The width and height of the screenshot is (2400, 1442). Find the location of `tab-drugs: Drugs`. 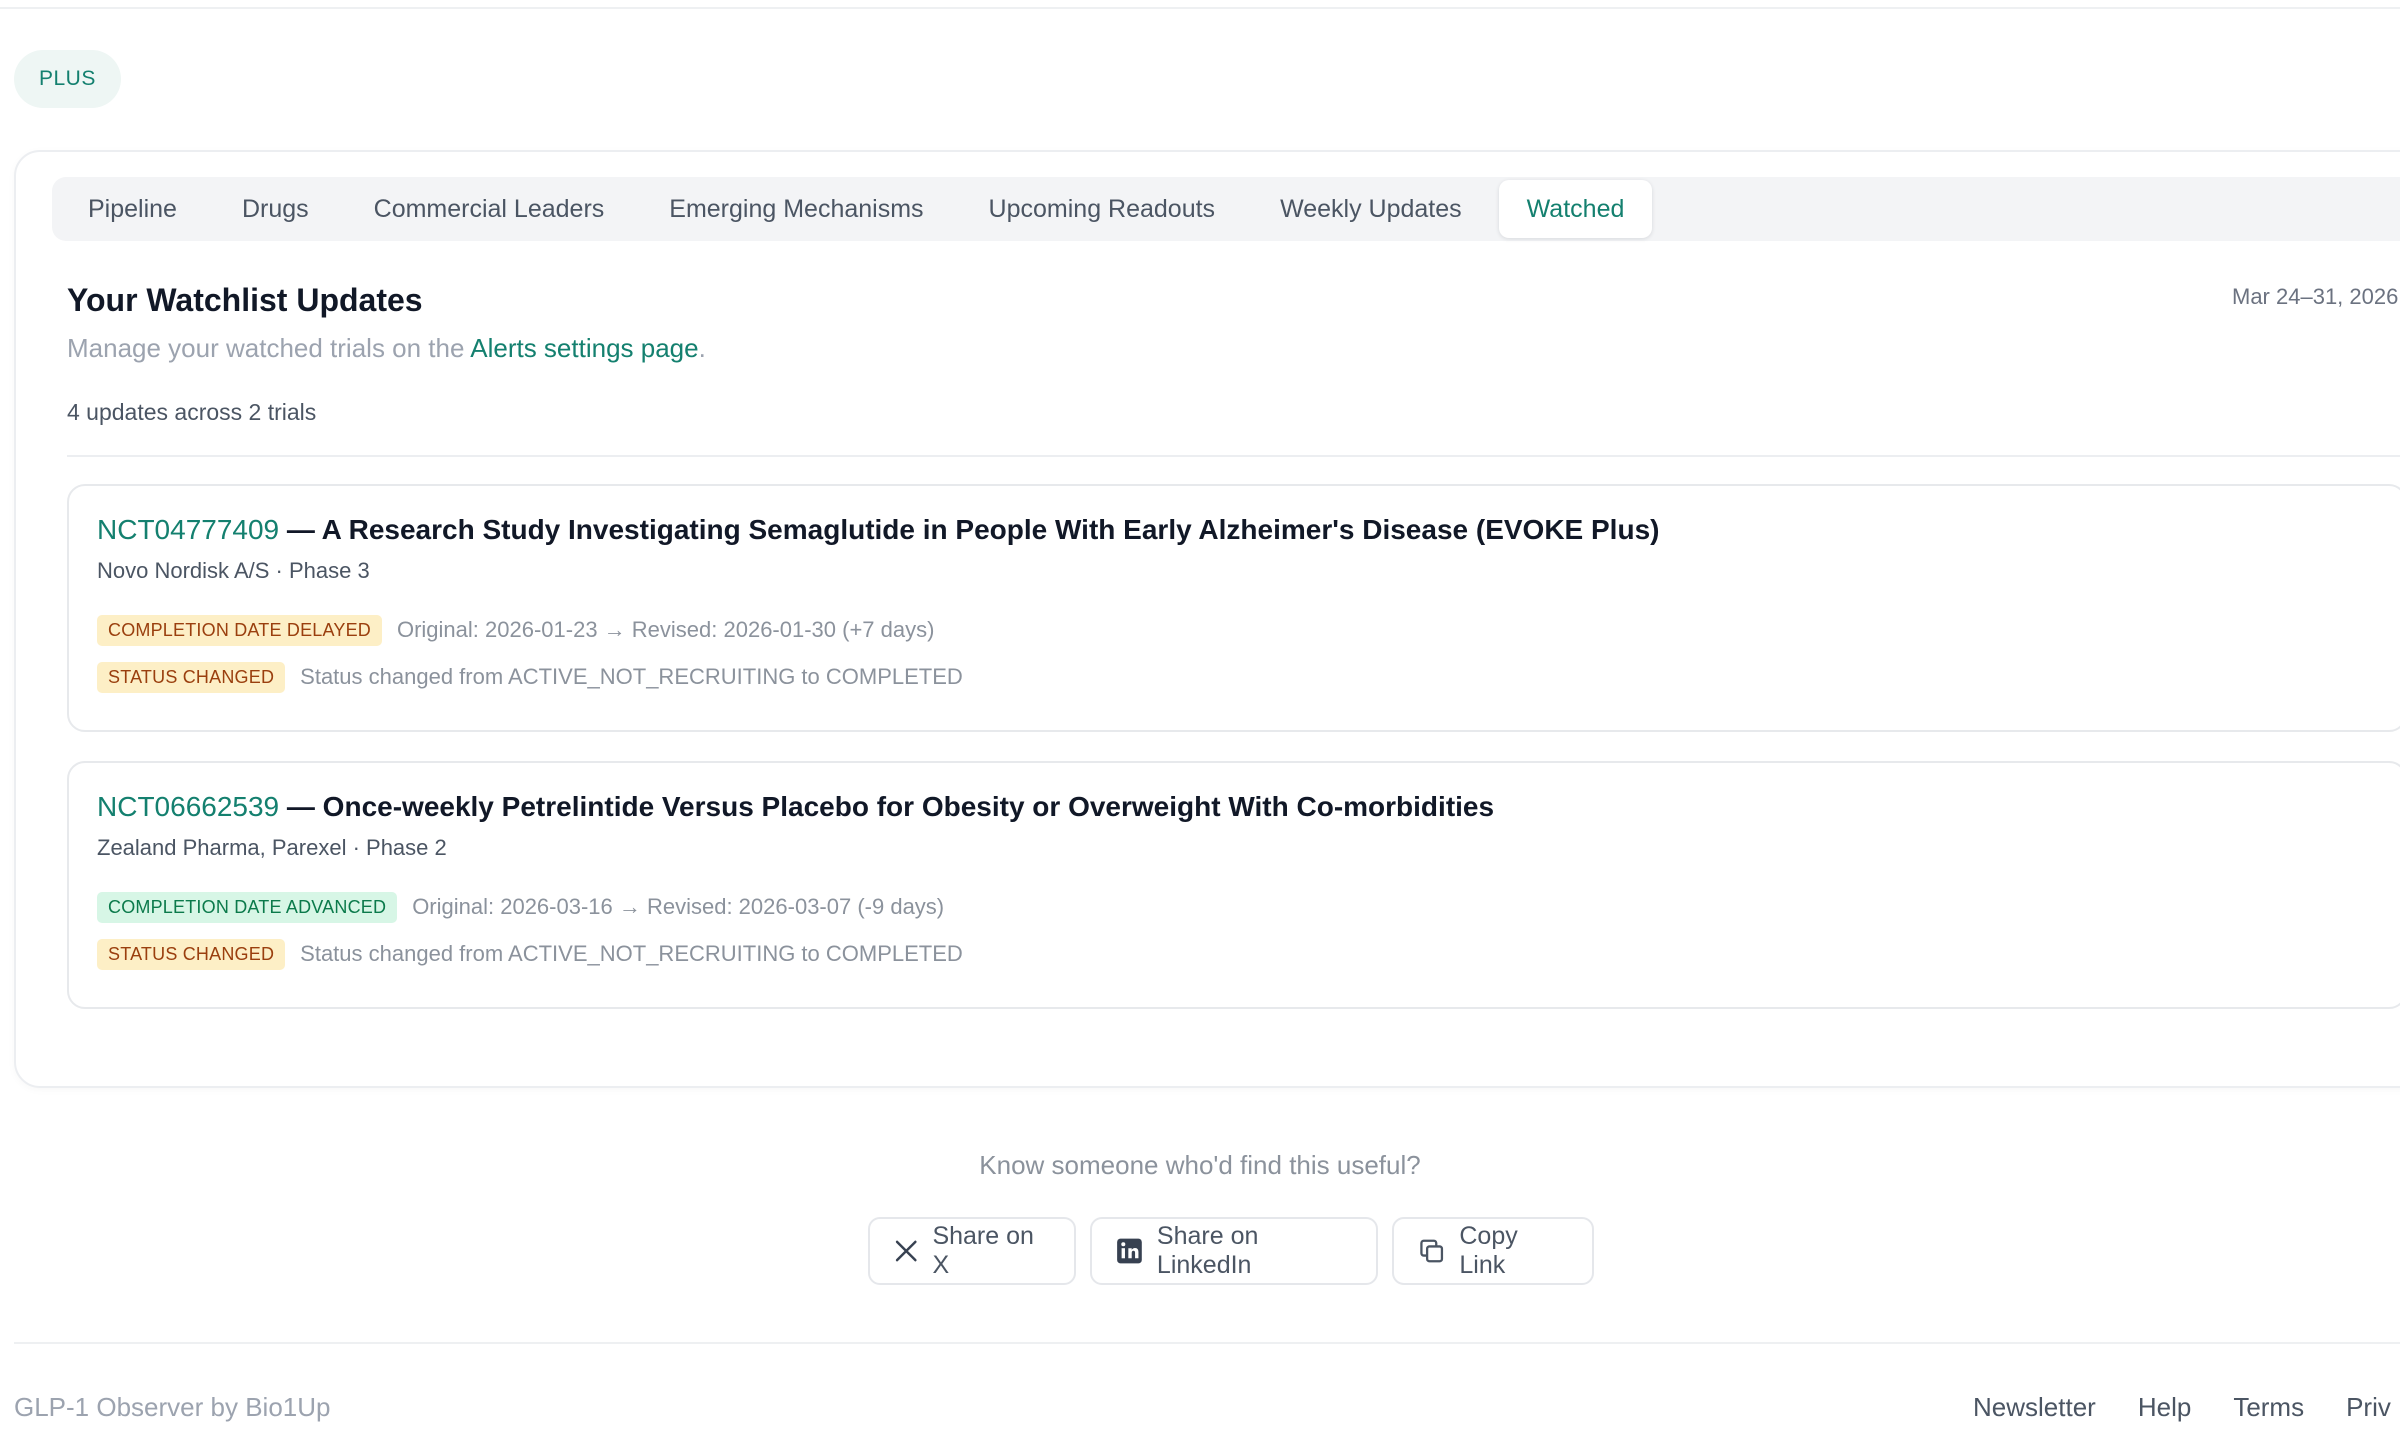

tab-drugs: Drugs is located at coordinates (275, 209).